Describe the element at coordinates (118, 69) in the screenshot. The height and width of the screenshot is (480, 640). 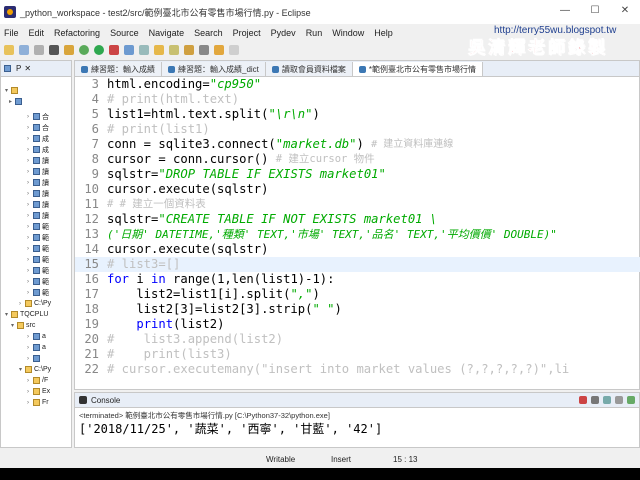
I see `tab-score-input: 練習題：輸入成績` at that location.